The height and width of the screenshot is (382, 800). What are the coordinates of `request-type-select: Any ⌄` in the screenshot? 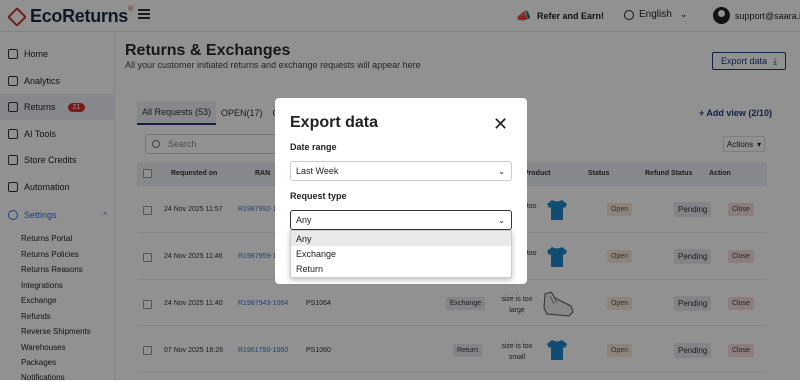 It's located at (401, 220).